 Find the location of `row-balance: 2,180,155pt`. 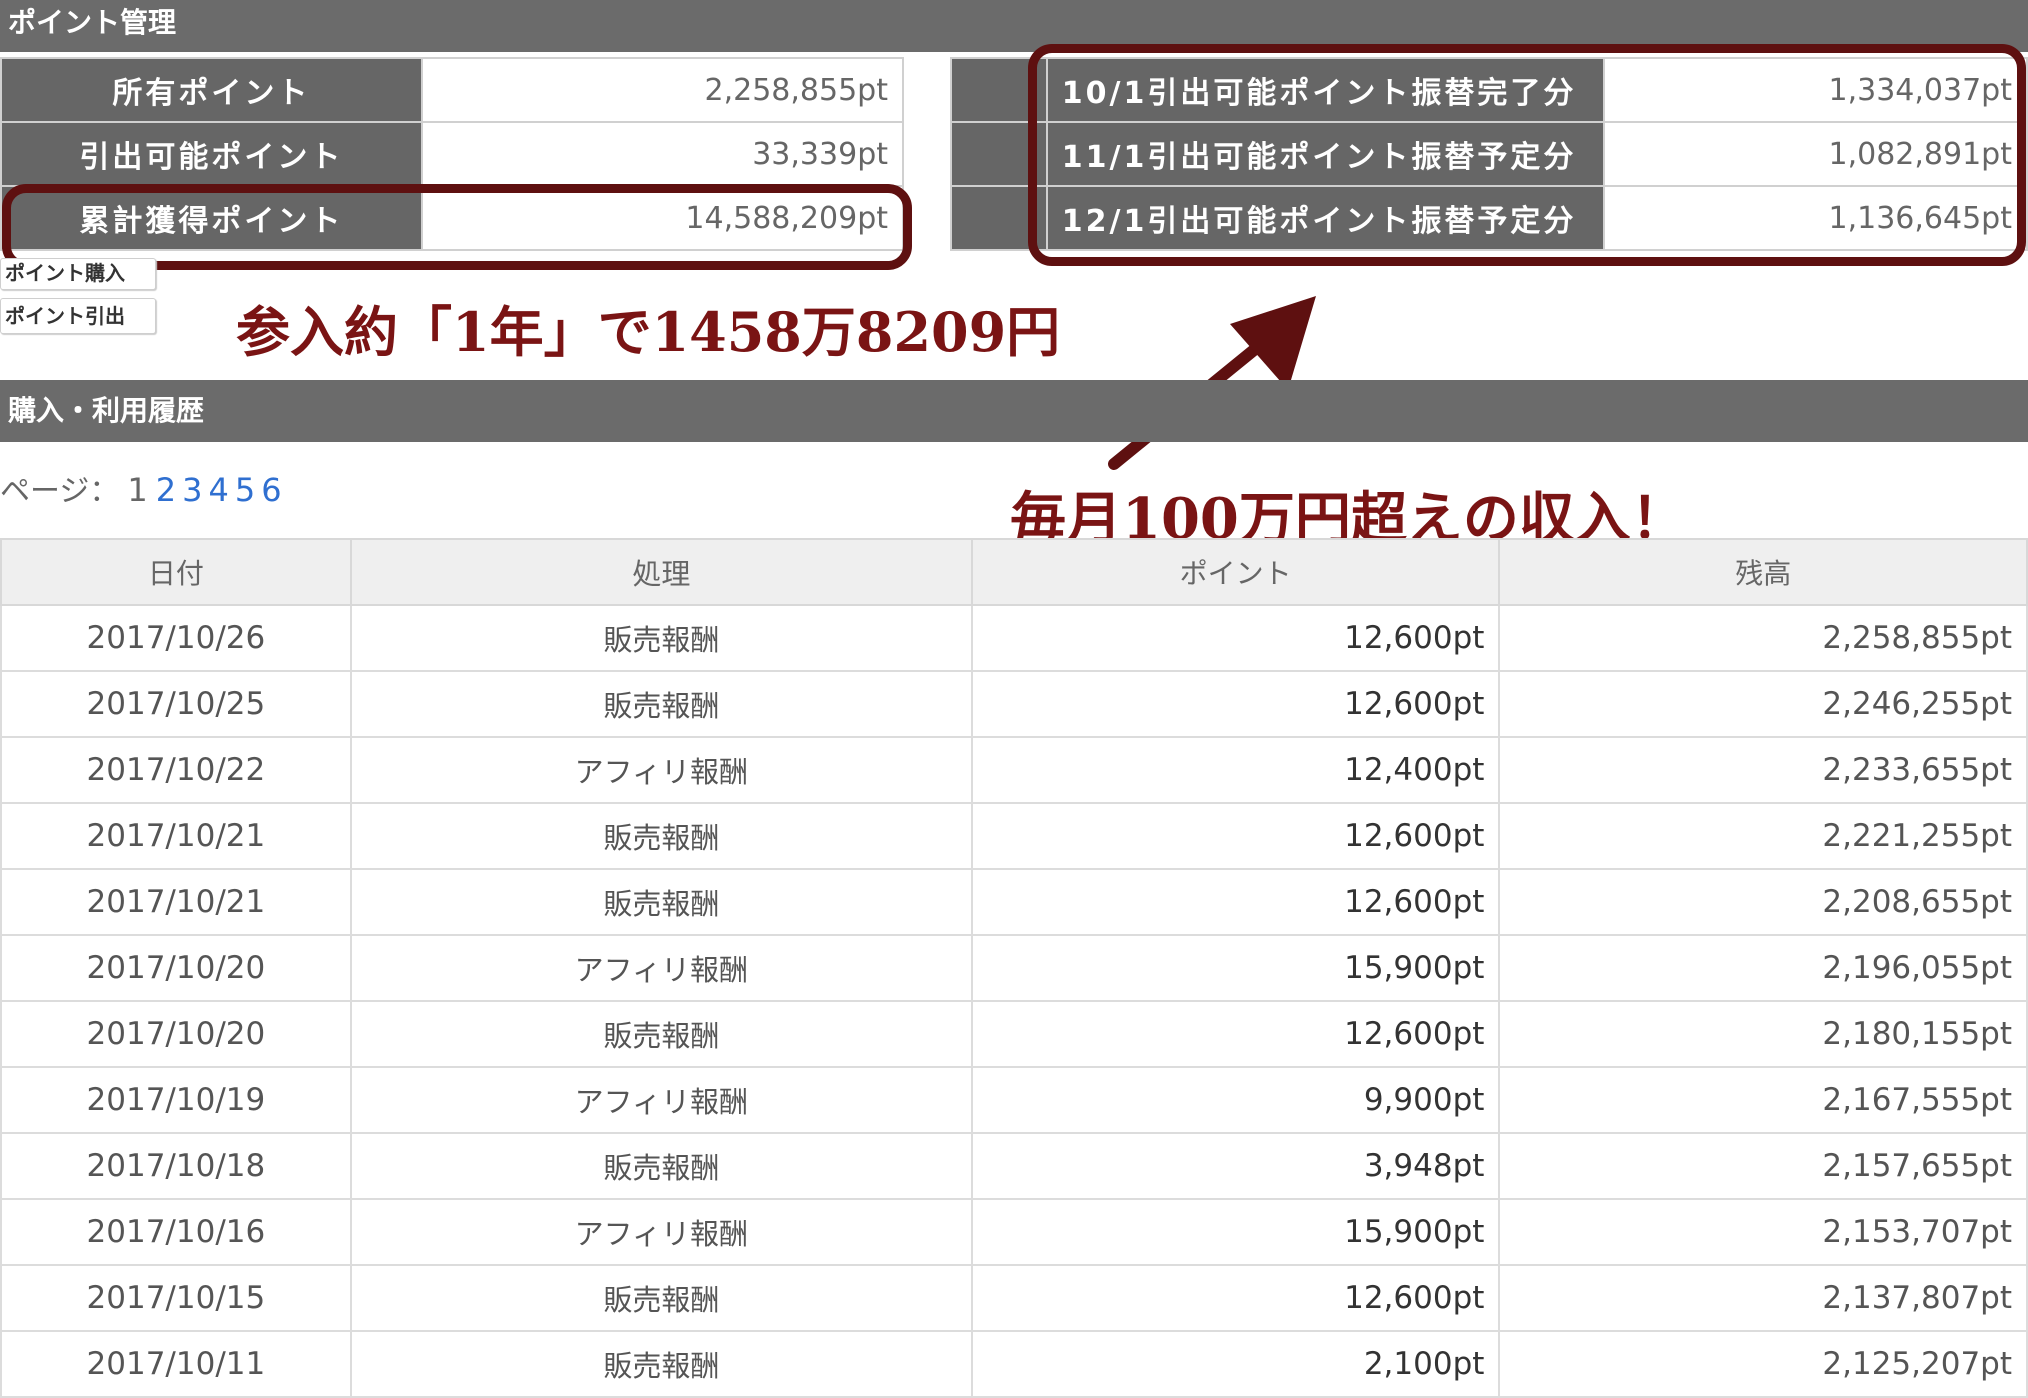

row-balance: 2,180,155pt is located at coordinates (1763, 1034).